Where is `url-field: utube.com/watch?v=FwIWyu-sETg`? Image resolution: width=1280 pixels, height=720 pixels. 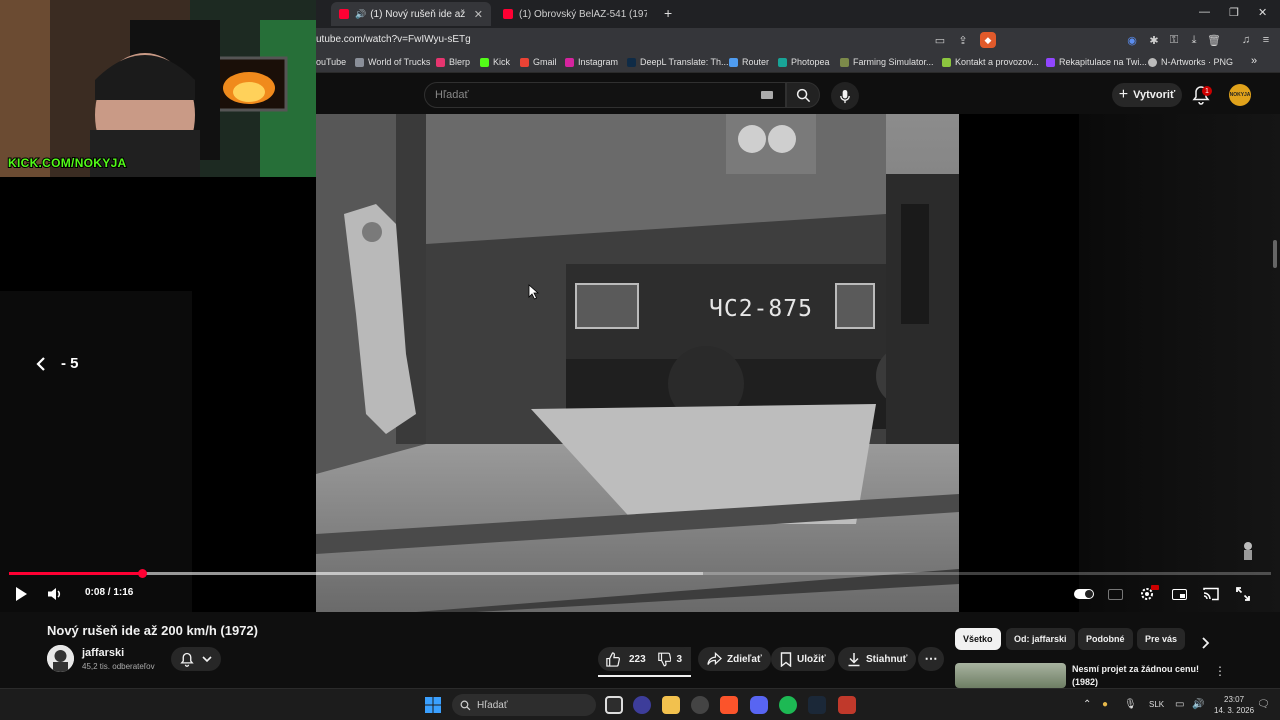
url-field: utube.com/watch?v=FwIWyu-sETg is located at coordinates (393, 39).